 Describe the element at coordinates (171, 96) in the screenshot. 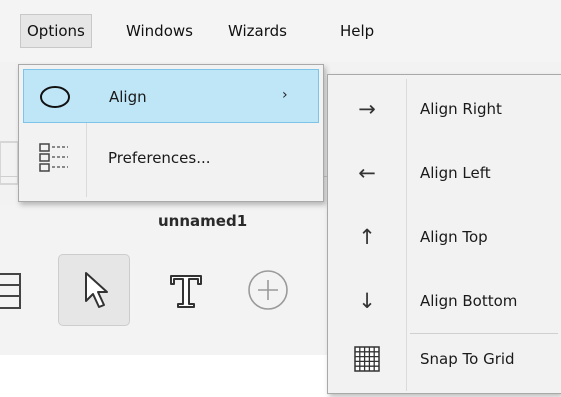

I see `menu-item-align: Align ›` at that location.